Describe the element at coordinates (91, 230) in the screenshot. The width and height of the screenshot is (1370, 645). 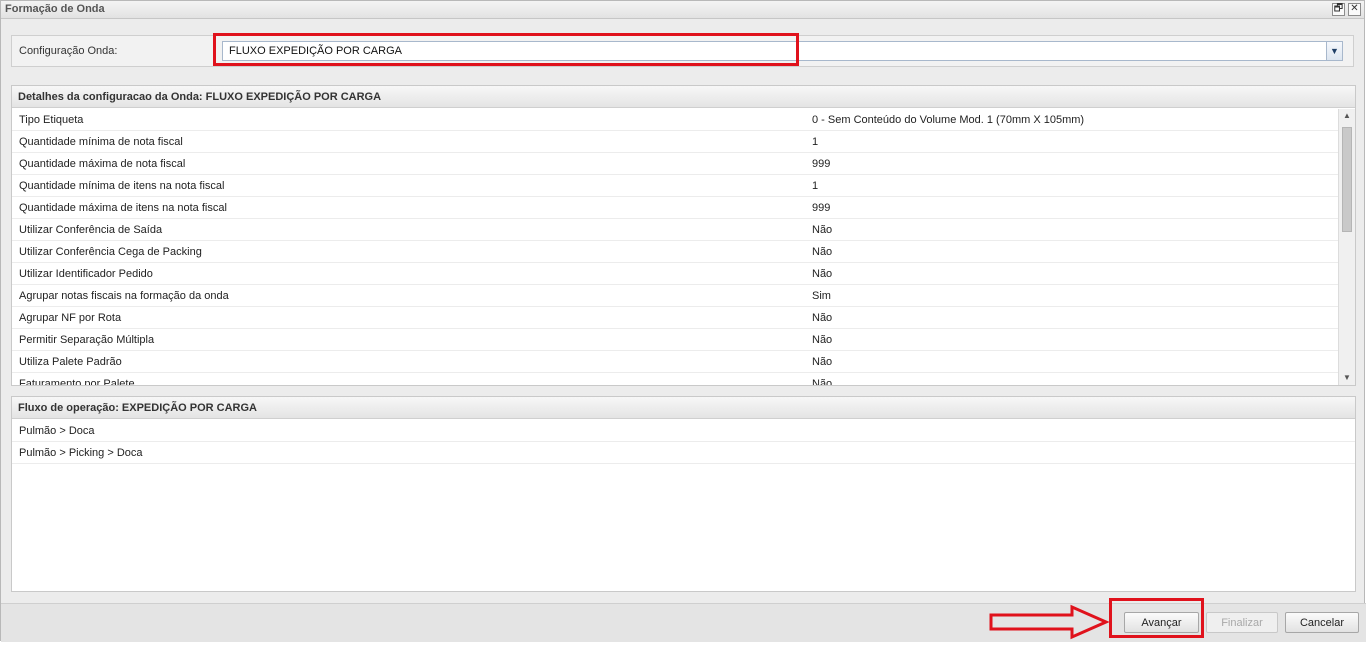
I see `details-row-key: Utilizar Conferência de Saída` at that location.